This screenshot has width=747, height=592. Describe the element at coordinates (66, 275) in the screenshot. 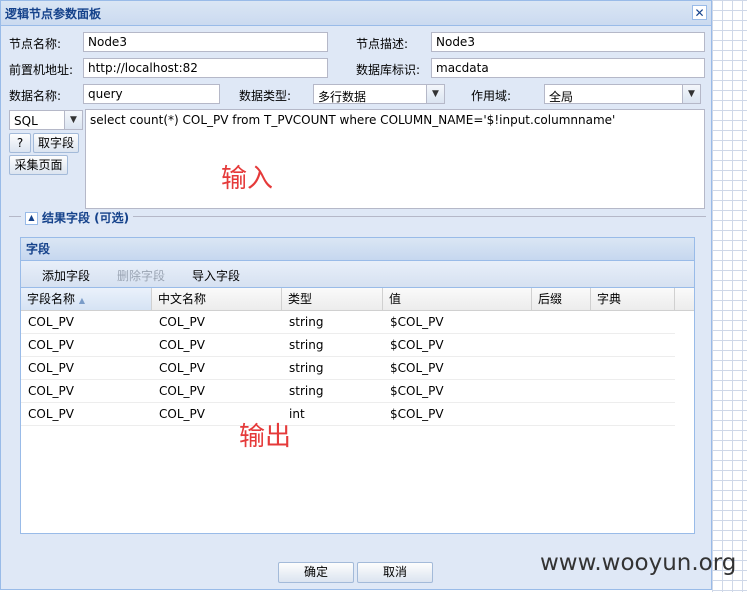

I see `add-field-button: 添加字段` at that location.